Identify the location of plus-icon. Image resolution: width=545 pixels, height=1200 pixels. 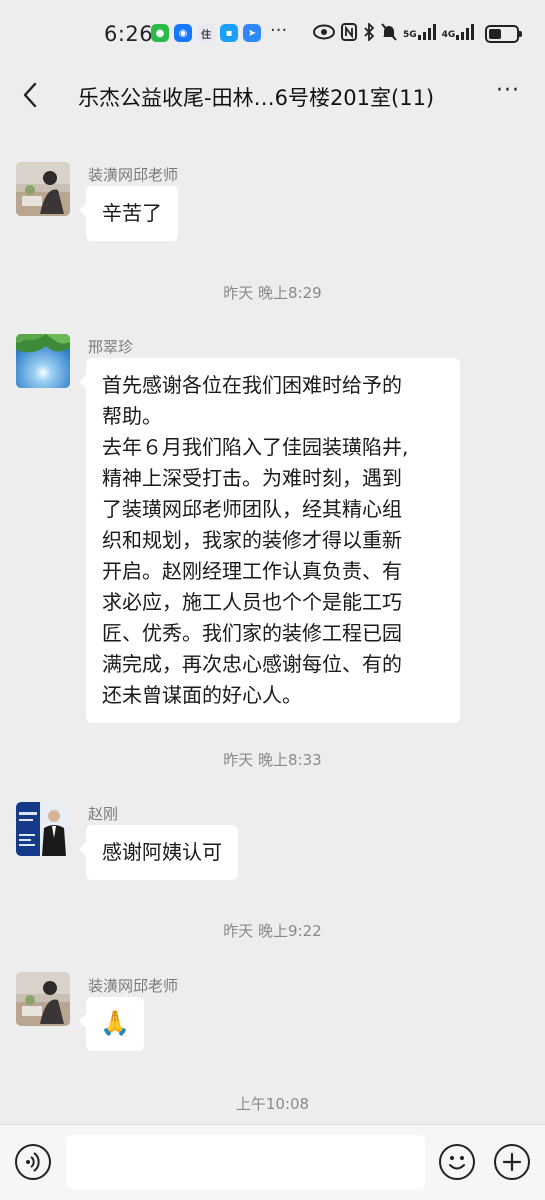
(512, 1162).